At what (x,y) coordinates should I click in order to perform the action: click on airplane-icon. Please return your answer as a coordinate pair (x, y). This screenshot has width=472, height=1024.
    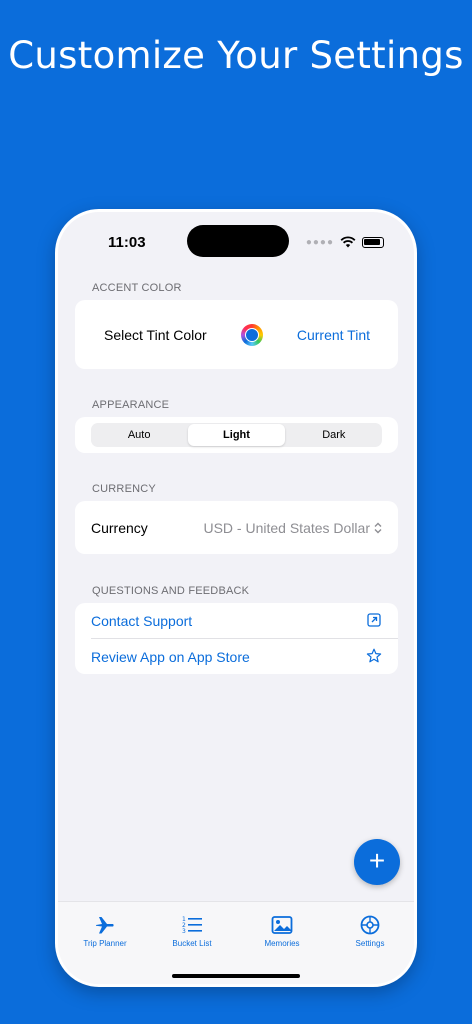
    Looking at the image, I should click on (105, 925).